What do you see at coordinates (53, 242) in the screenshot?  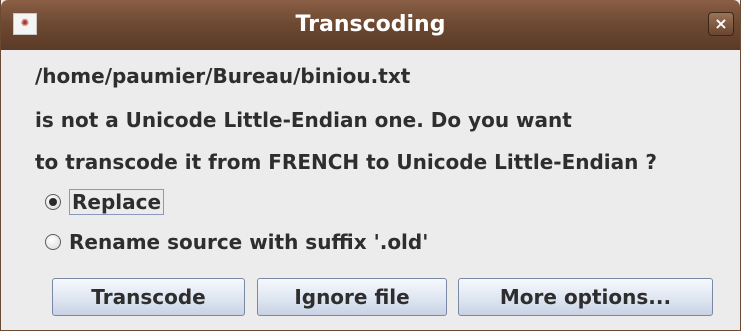 I see `rename-radio` at bounding box center [53, 242].